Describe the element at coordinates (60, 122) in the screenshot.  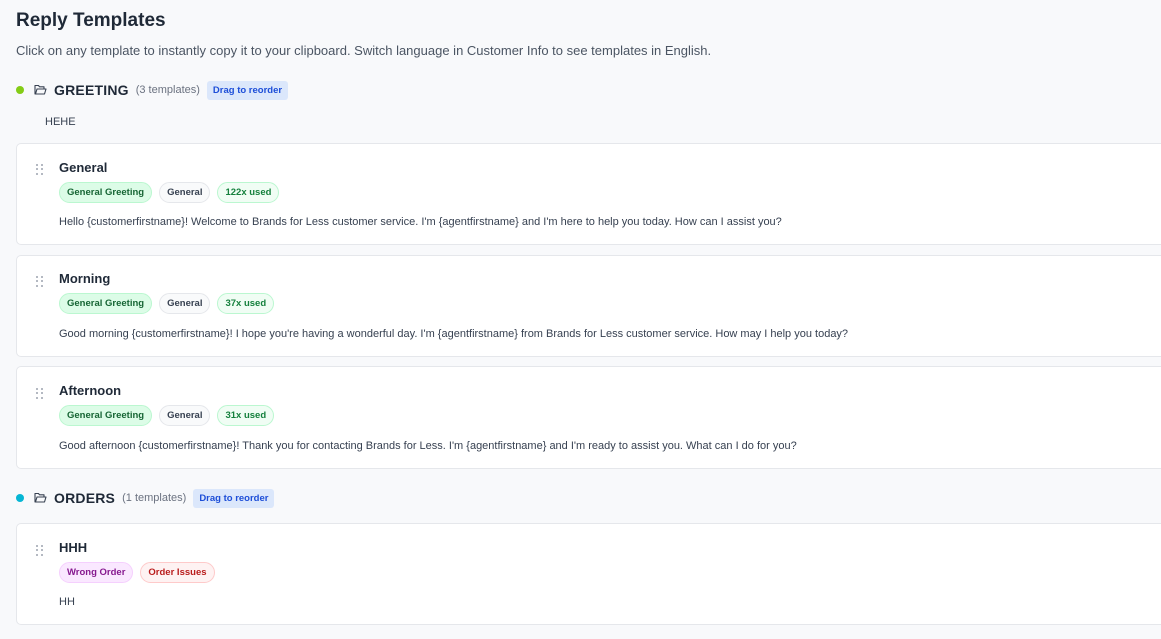
I see `category-description: HEHE` at that location.